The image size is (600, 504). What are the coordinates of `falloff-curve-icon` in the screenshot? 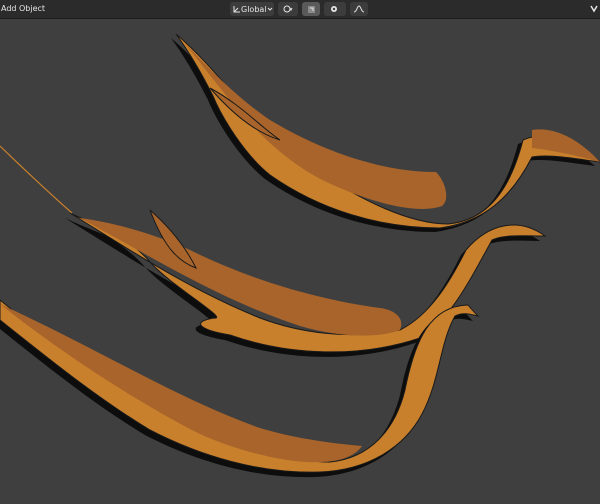 It's located at (359, 9).